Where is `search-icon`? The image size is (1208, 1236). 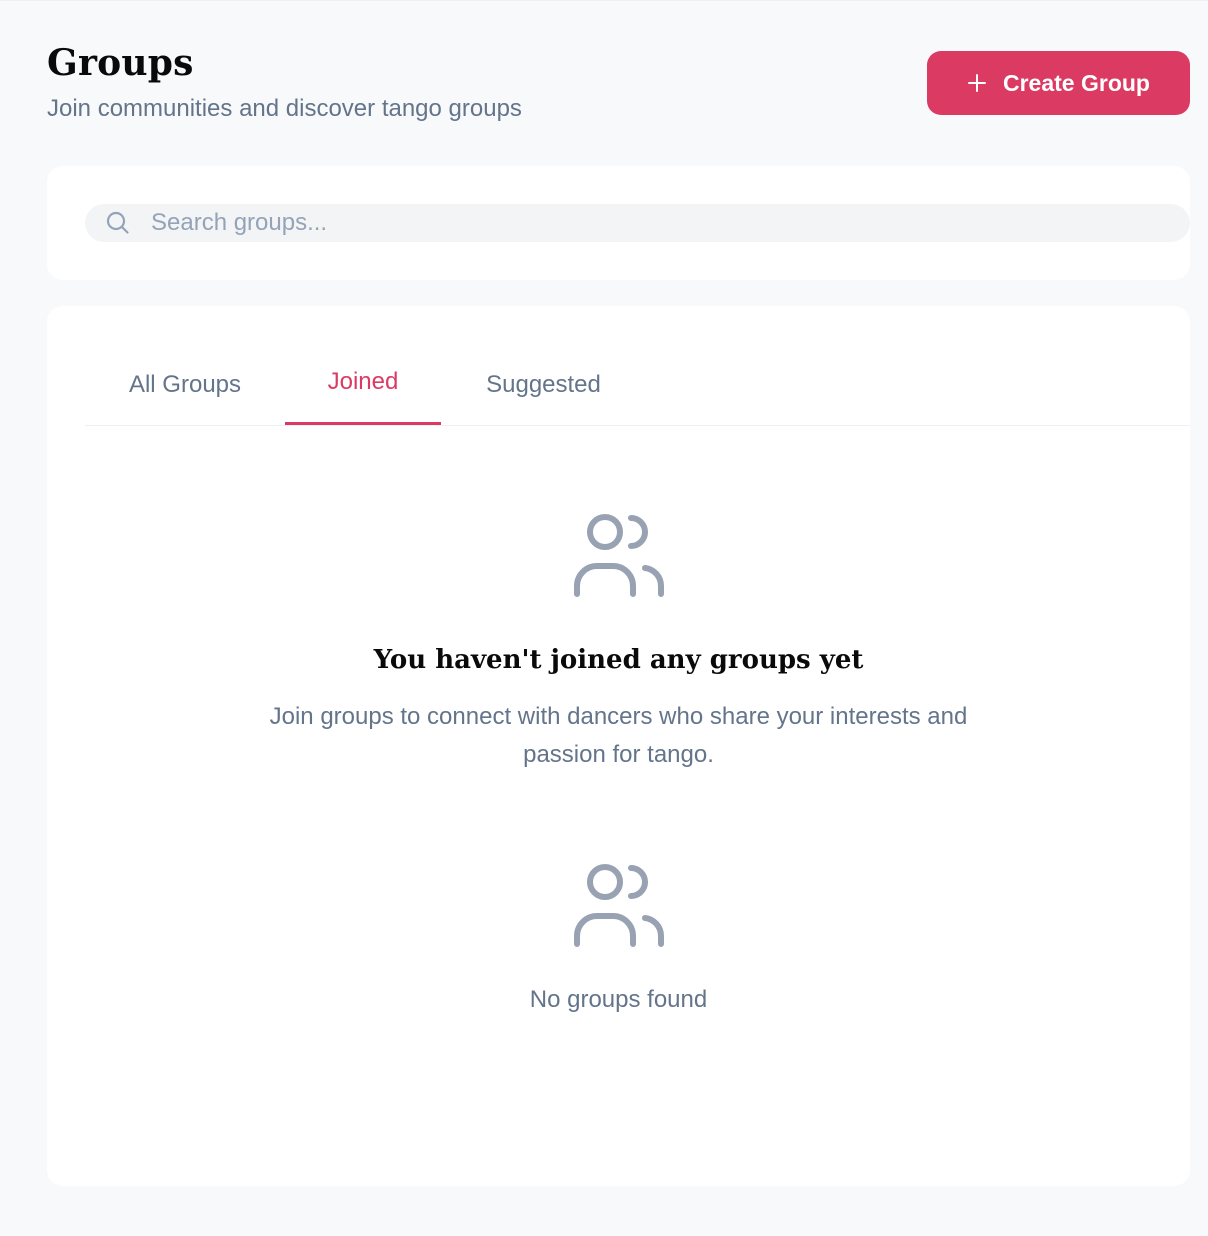
search-icon is located at coordinates (117, 222).